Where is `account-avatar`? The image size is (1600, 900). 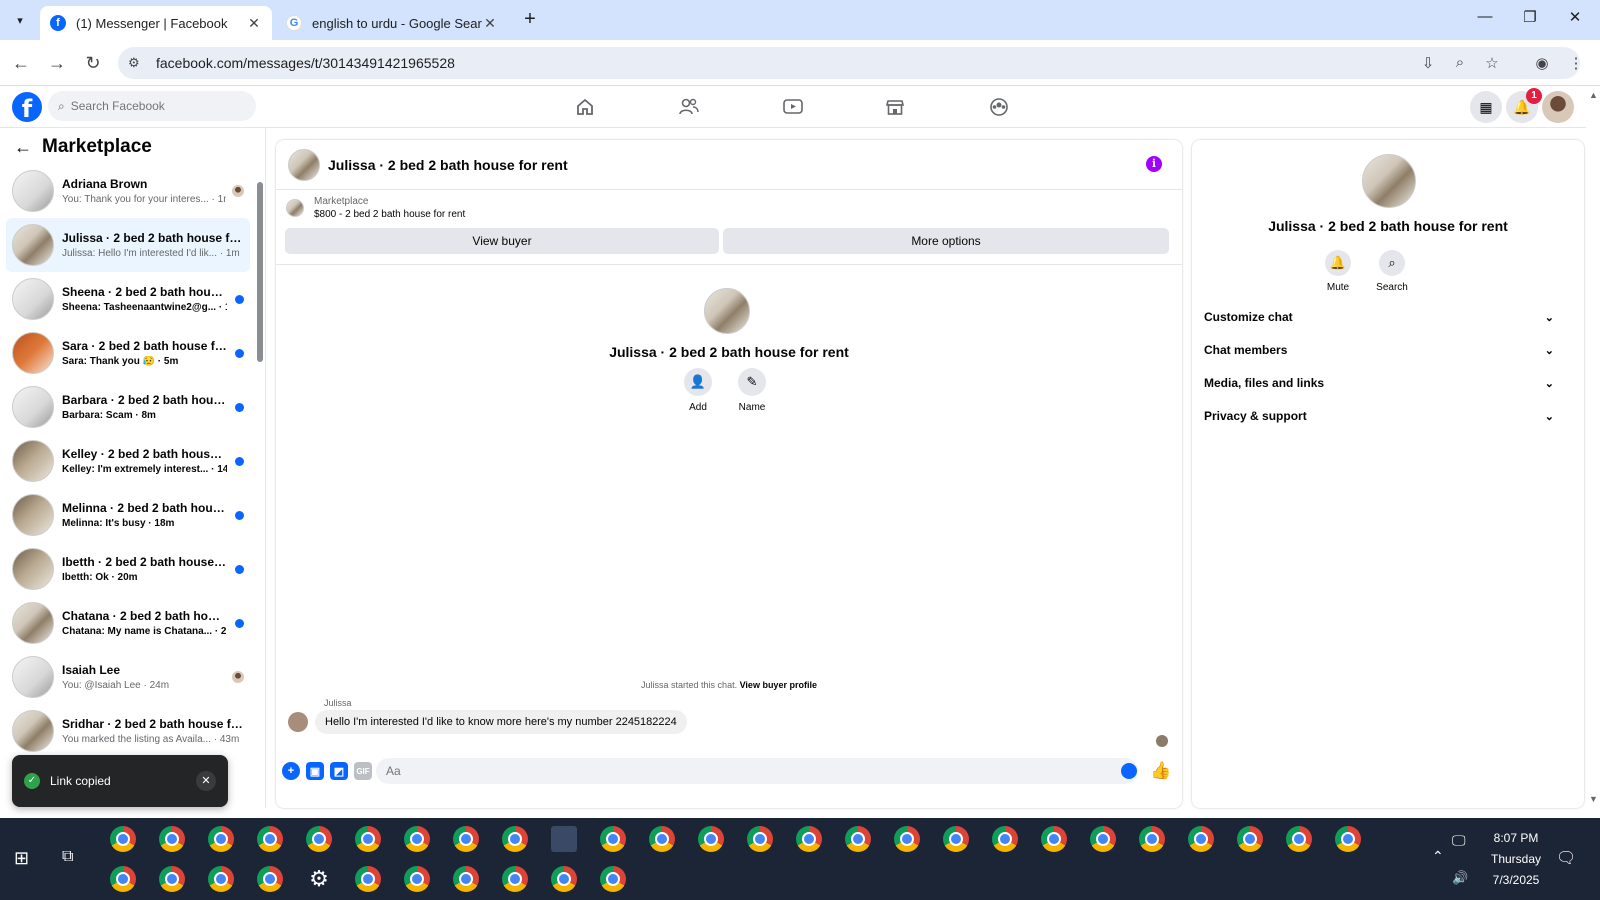 account-avatar is located at coordinates (1558, 107).